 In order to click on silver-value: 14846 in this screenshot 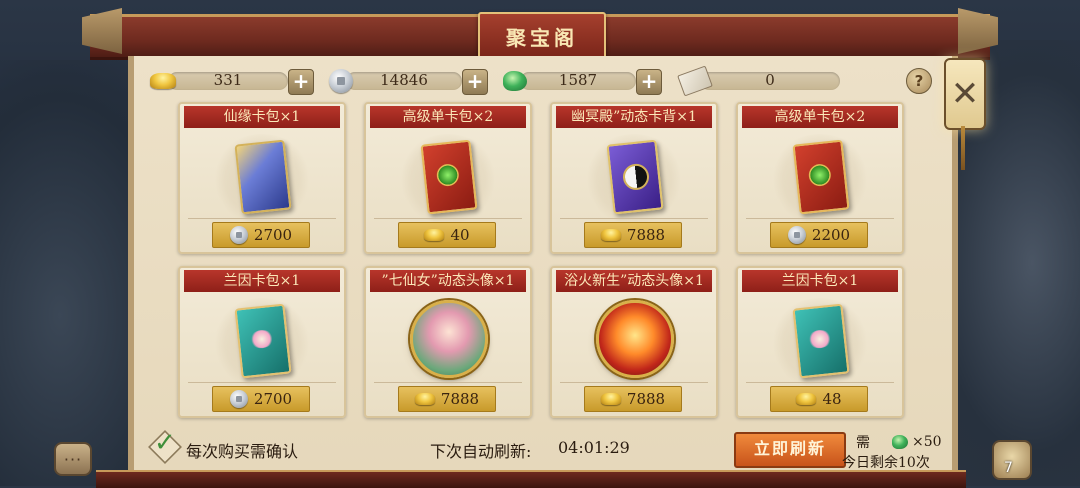, I will do `click(404, 80)`.